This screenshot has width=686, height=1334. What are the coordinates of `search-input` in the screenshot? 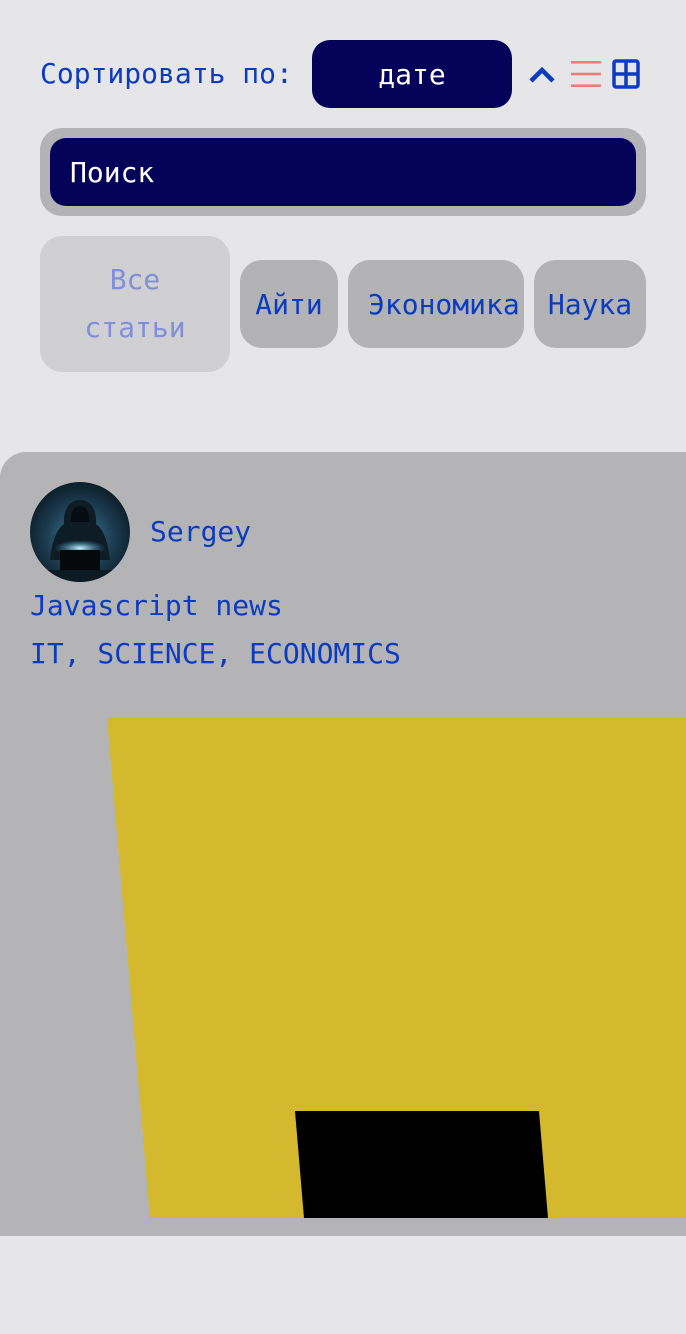 It's located at (343, 172).